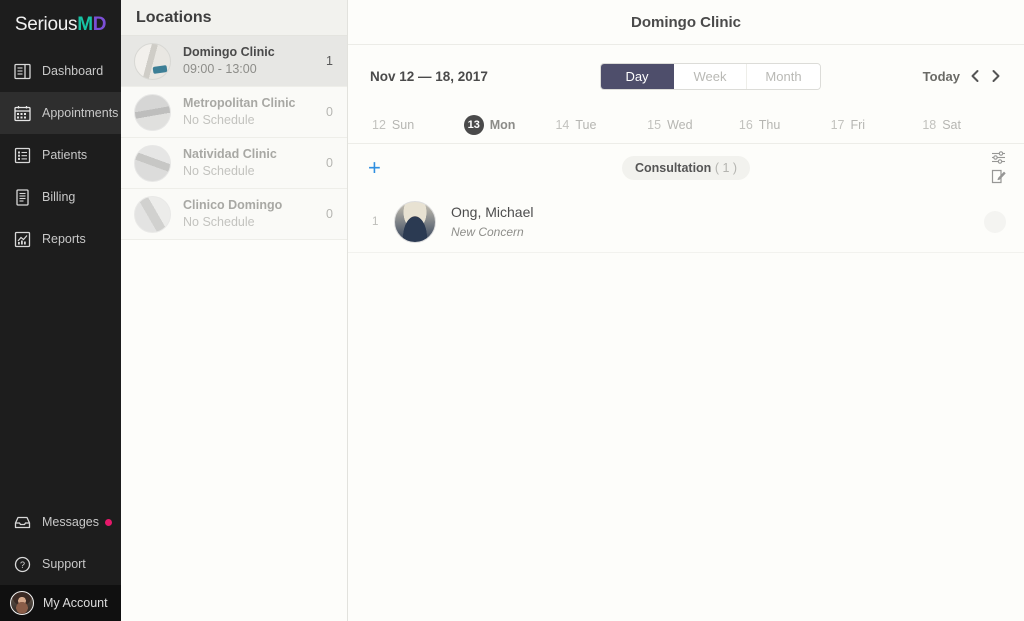 The image size is (1024, 621). I want to click on chevron-right-icon, so click(996, 76).